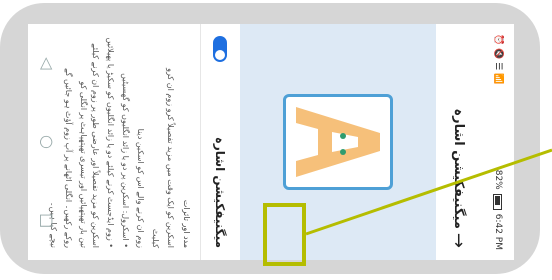  I want to click on status-time-battery: 82% 6:42 PM, so click(498, 210).